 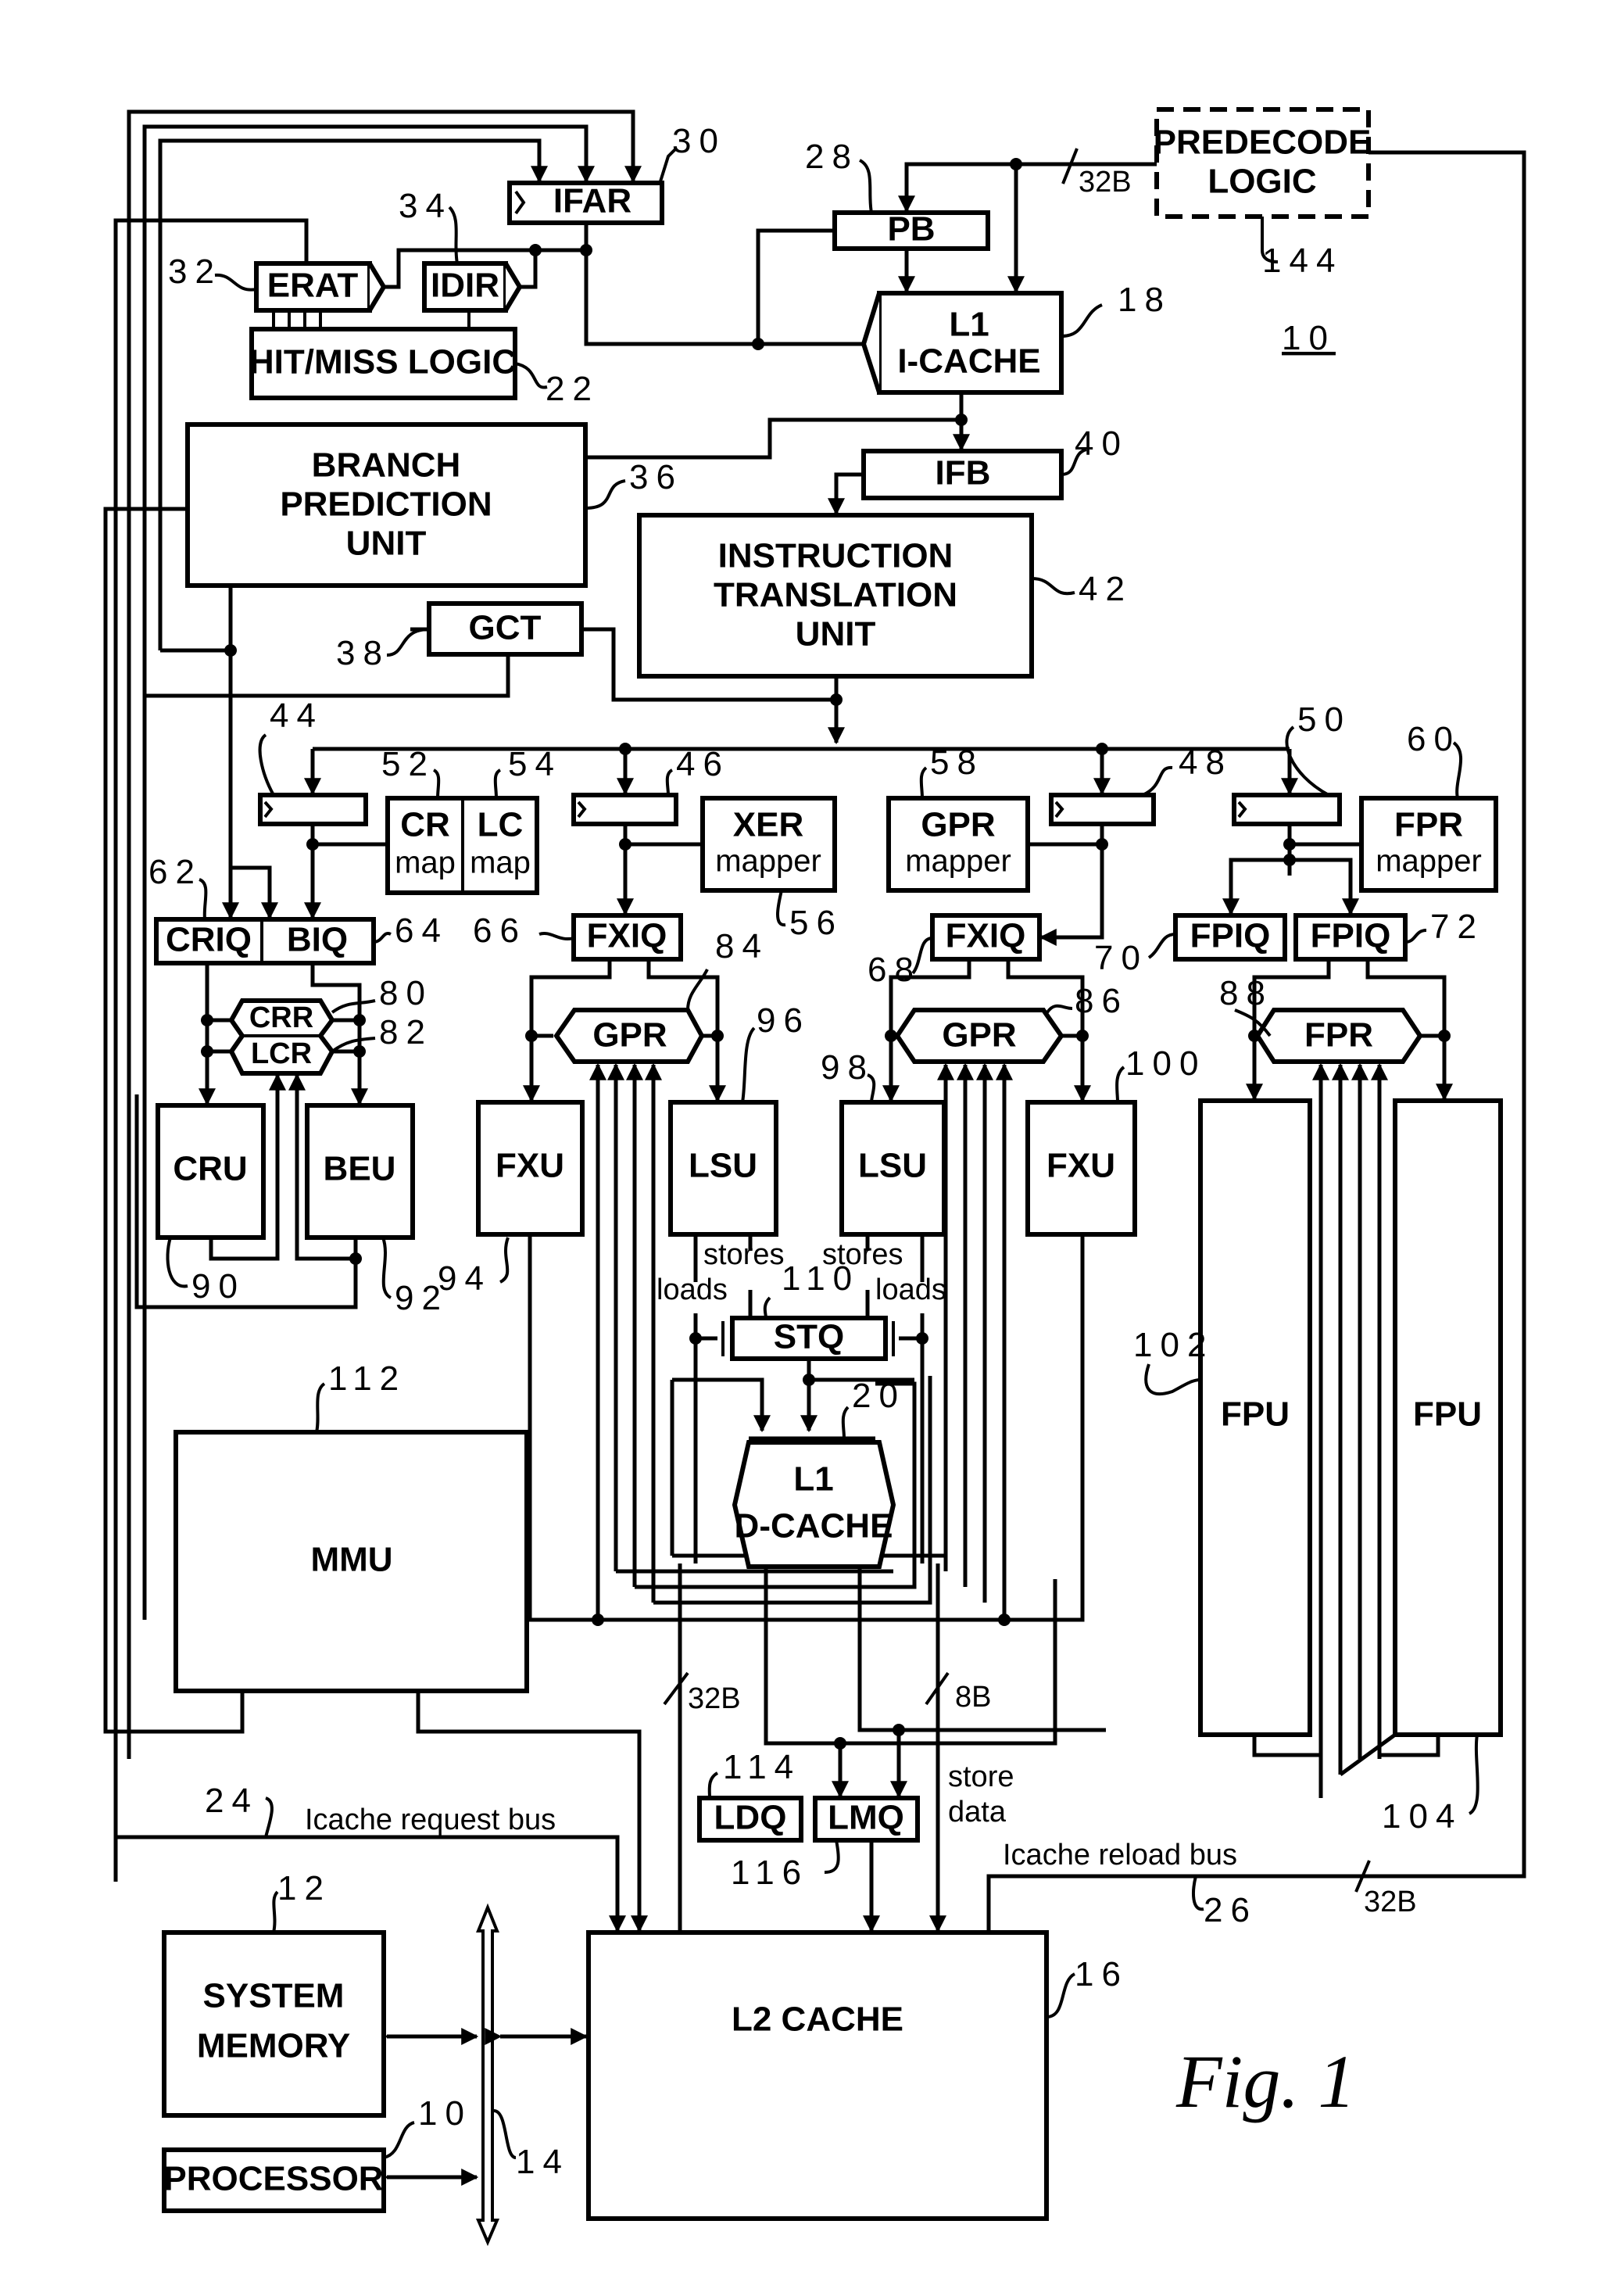 What do you see at coordinates (1246, 993) in the screenshot?
I see `ref-88: 88` at bounding box center [1246, 993].